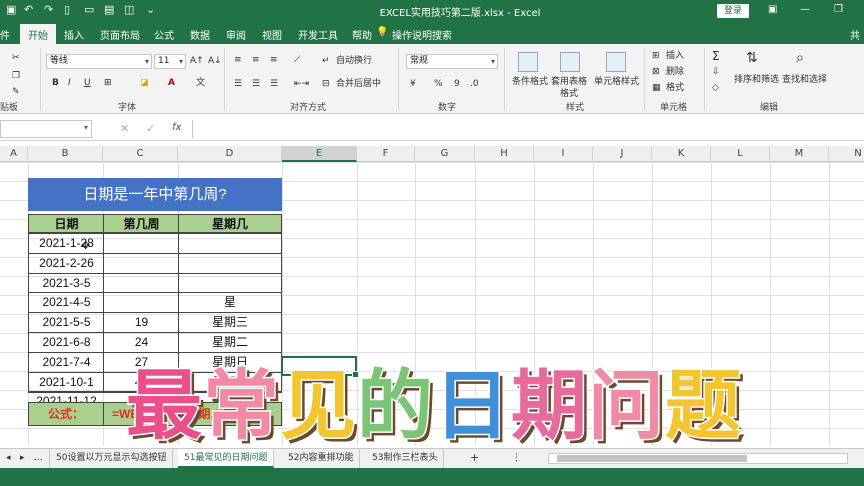  What do you see at coordinates (124, 128) in the screenshot?
I see `cancel-entry-icon: ✕` at bounding box center [124, 128].